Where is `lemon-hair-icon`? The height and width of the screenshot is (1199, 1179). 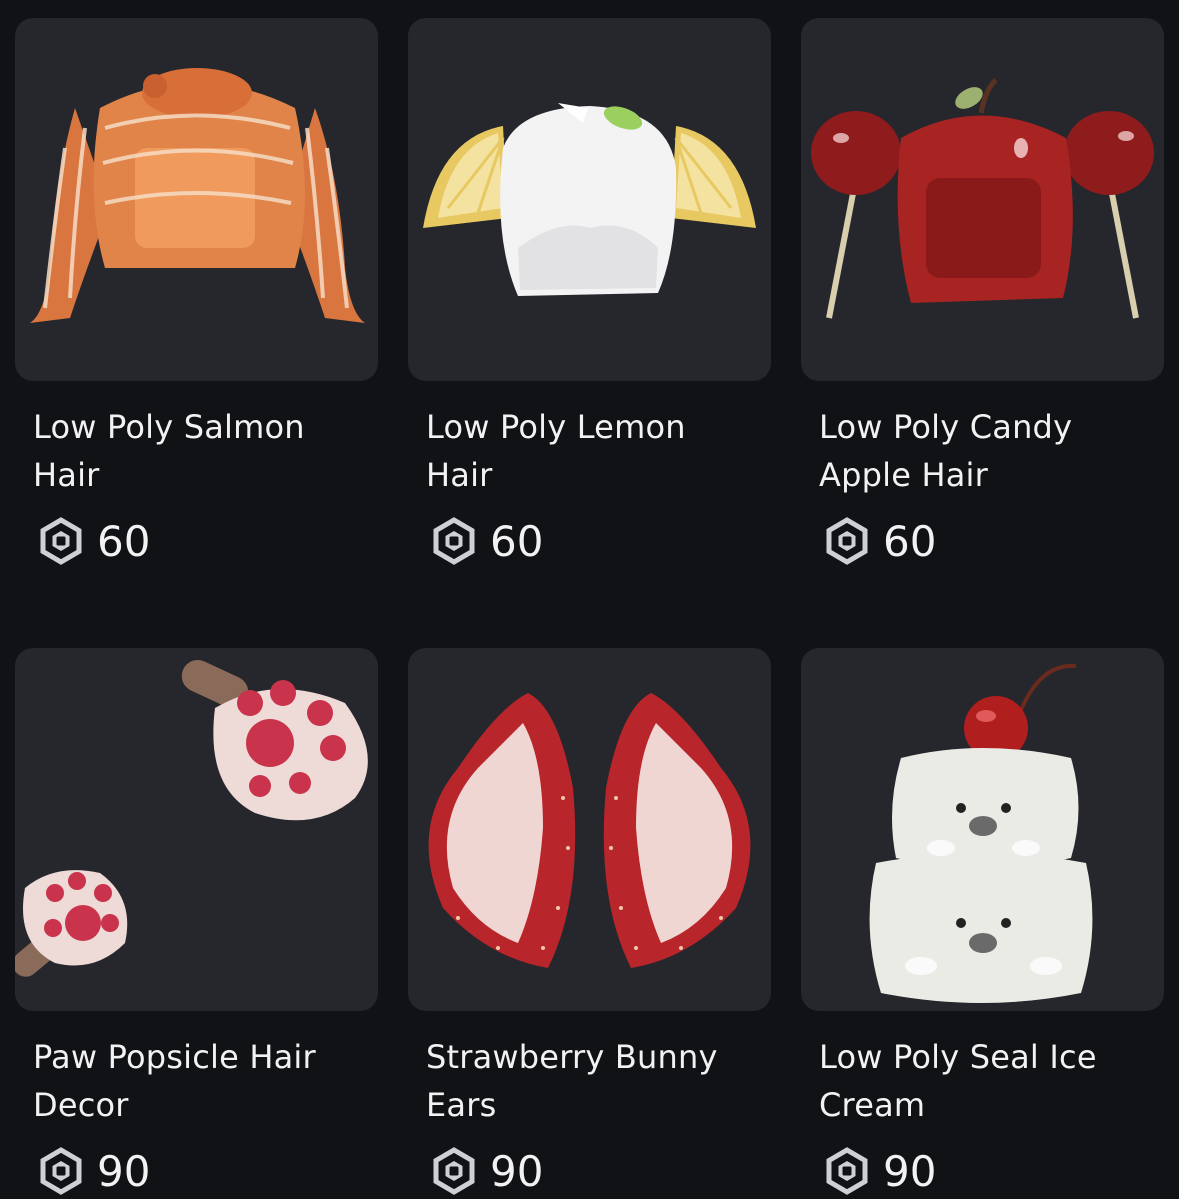
lemon-hair-icon is located at coordinates (589, 199).